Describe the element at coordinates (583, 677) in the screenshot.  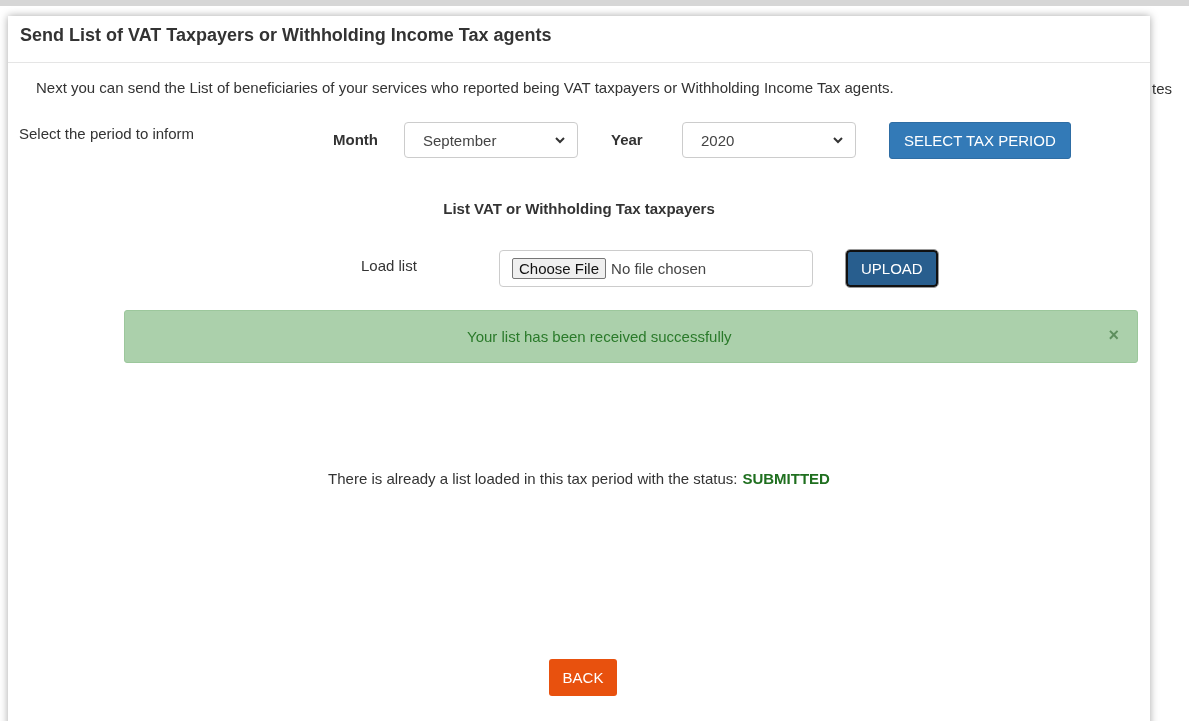
I see `back-button: BACK` at that location.